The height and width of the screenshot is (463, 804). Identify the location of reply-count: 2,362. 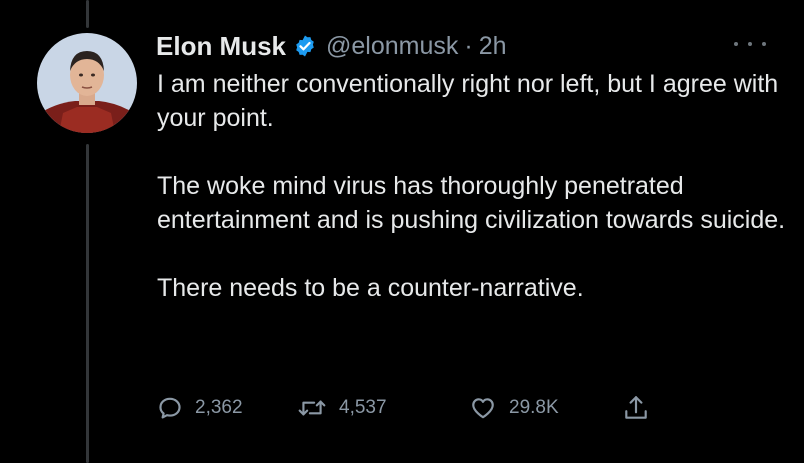
(219, 407).